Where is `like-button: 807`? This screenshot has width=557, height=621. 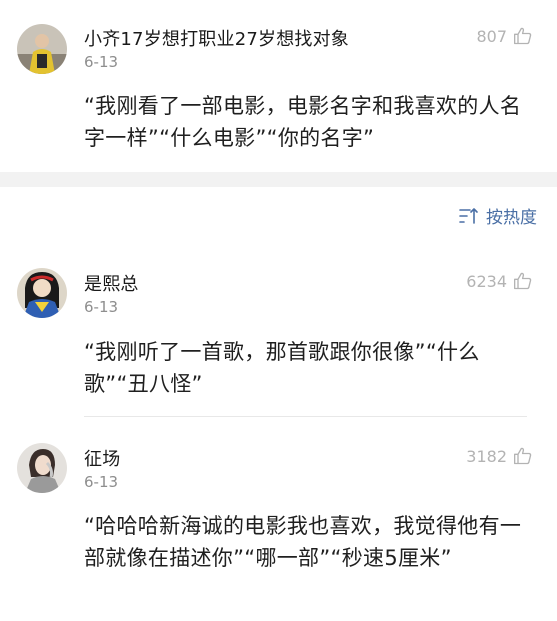
like-button: 807 is located at coordinates (504, 36).